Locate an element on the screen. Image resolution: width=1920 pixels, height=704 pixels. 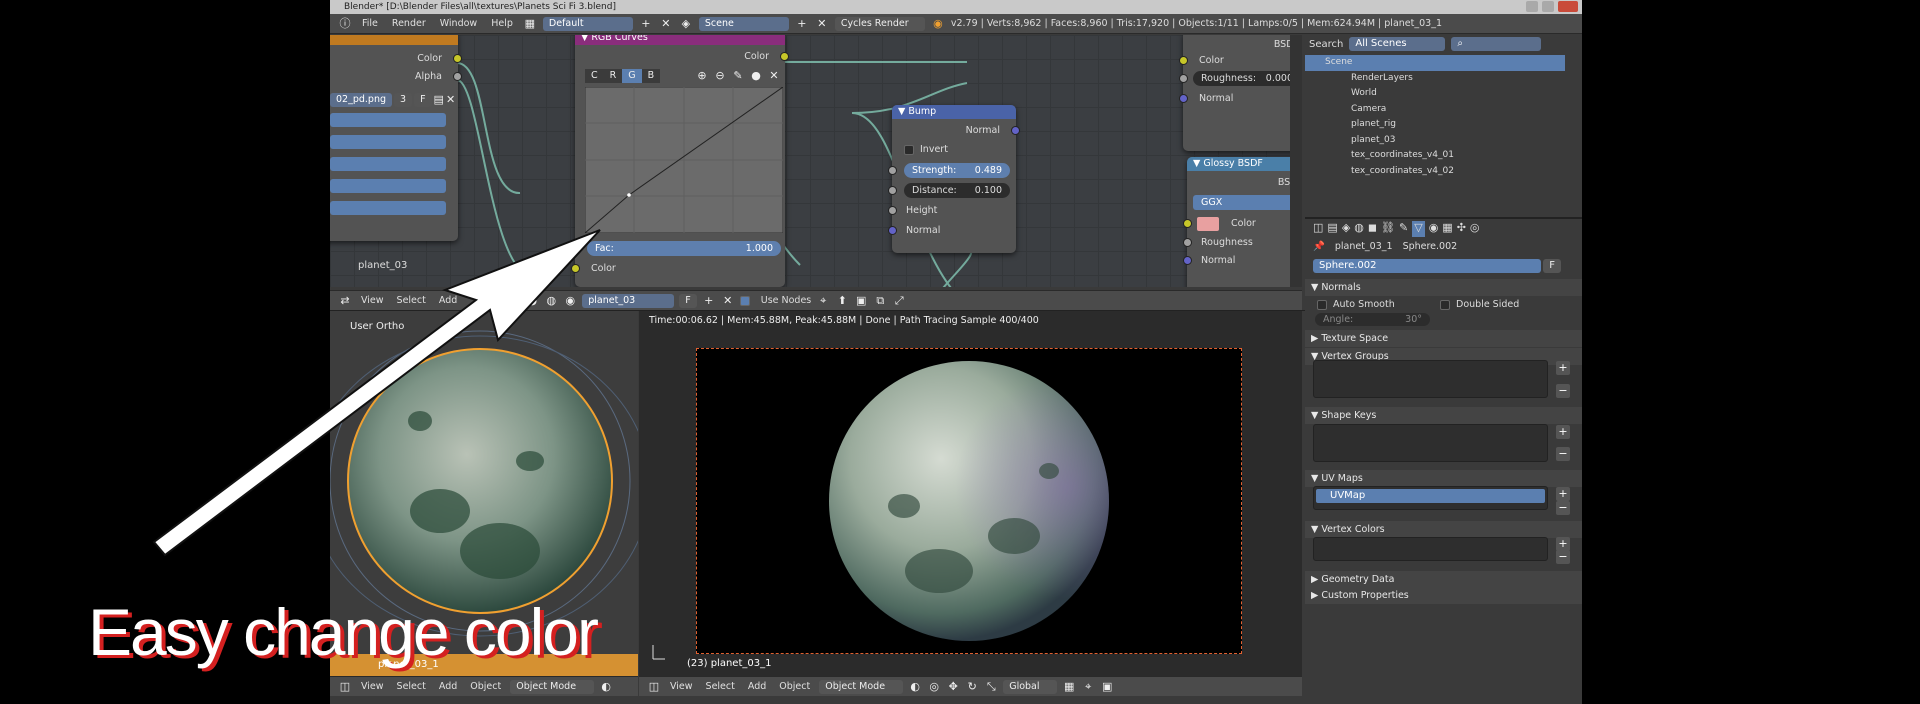
caption-text: Easy change color is located at coordinates (343, 632).